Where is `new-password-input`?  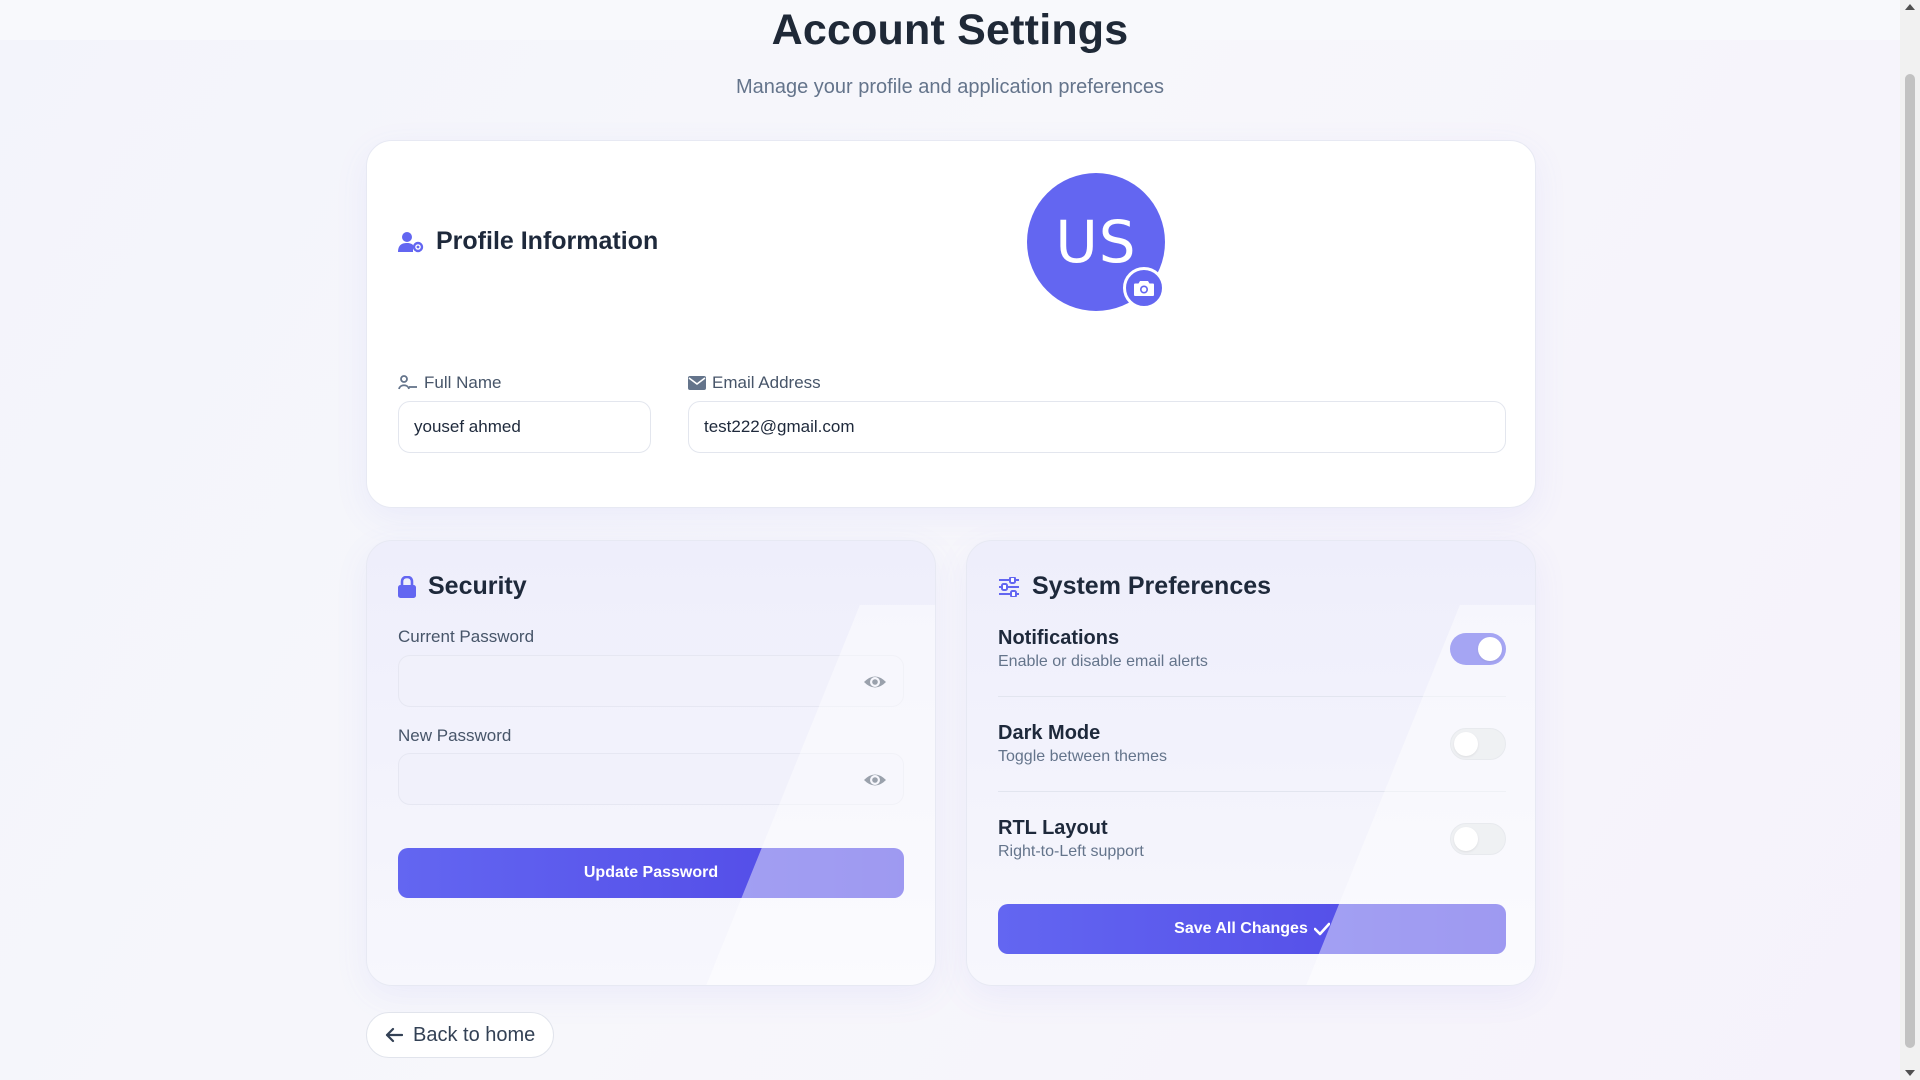 new-password-input is located at coordinates (651, 779).